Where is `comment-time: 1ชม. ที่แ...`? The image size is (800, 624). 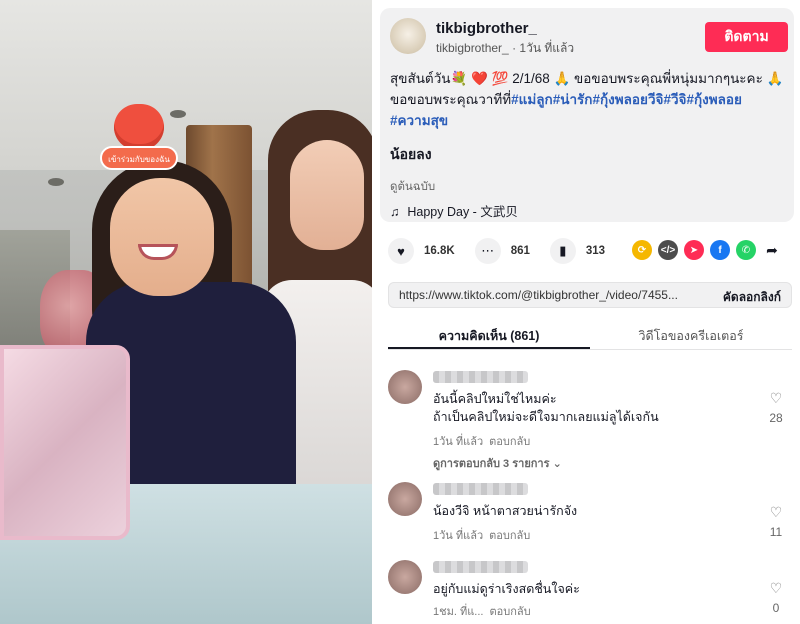
comment-time: 1ชม. ที่แ... is located at coordinates (458, 612).